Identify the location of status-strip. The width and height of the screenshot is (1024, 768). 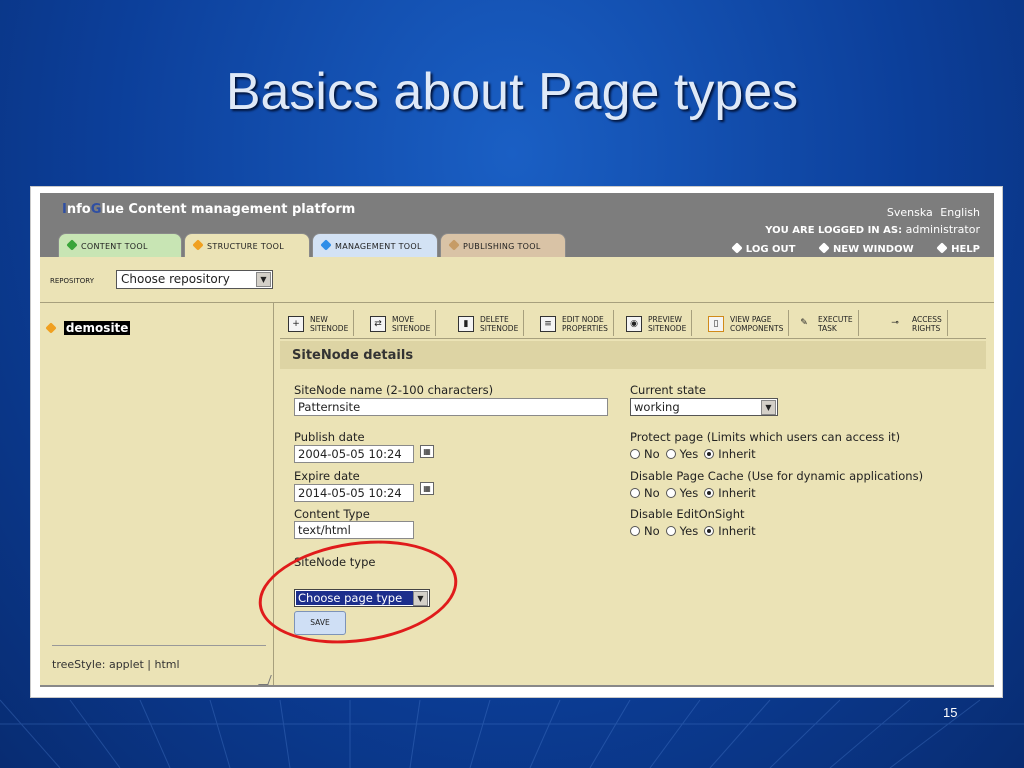
(517, 686).